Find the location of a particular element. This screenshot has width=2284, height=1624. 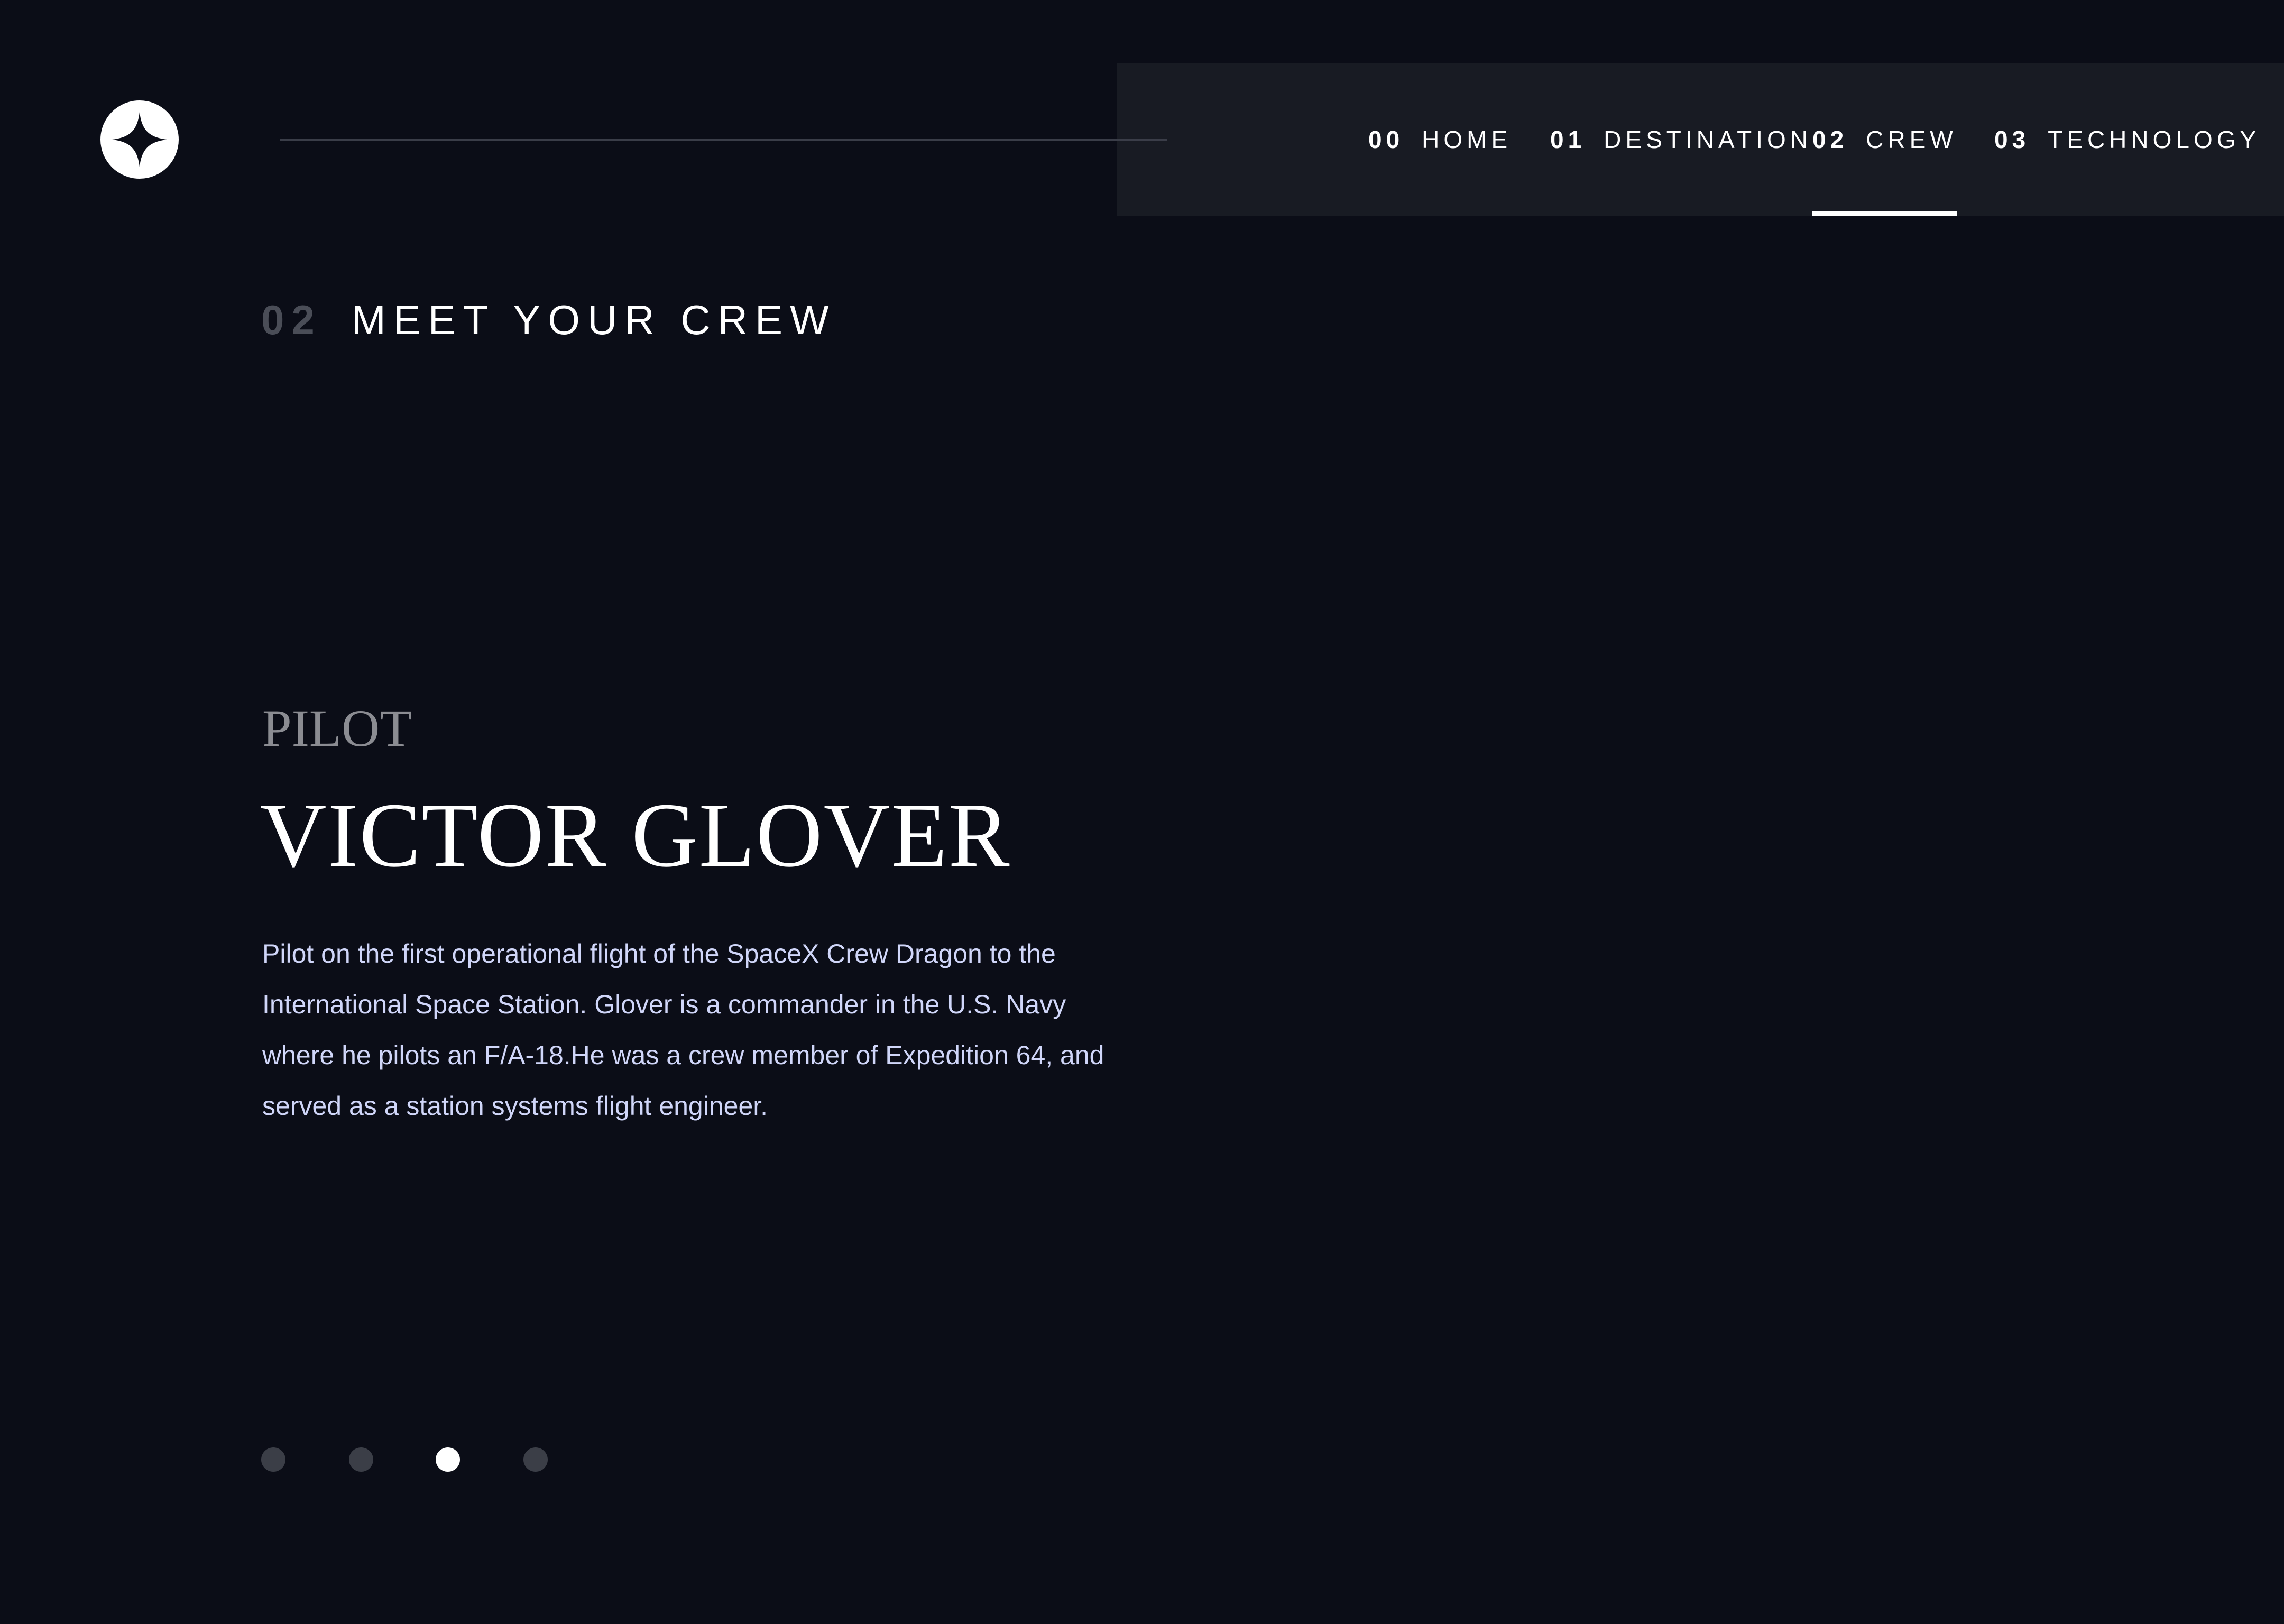

crew-name: VICTOR GLOVER is located at coordinates (635, 835).